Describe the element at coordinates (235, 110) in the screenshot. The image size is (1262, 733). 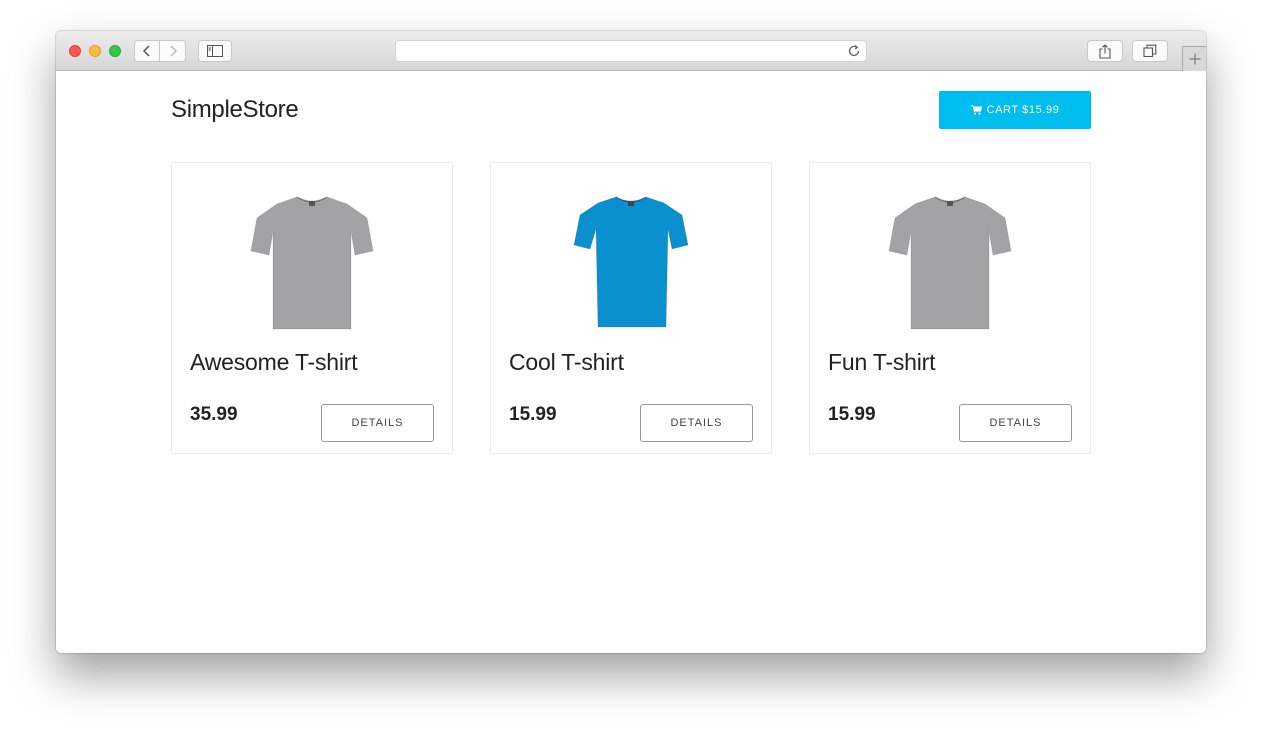
I see `store-brand-logo: SimpleStore` at that location.